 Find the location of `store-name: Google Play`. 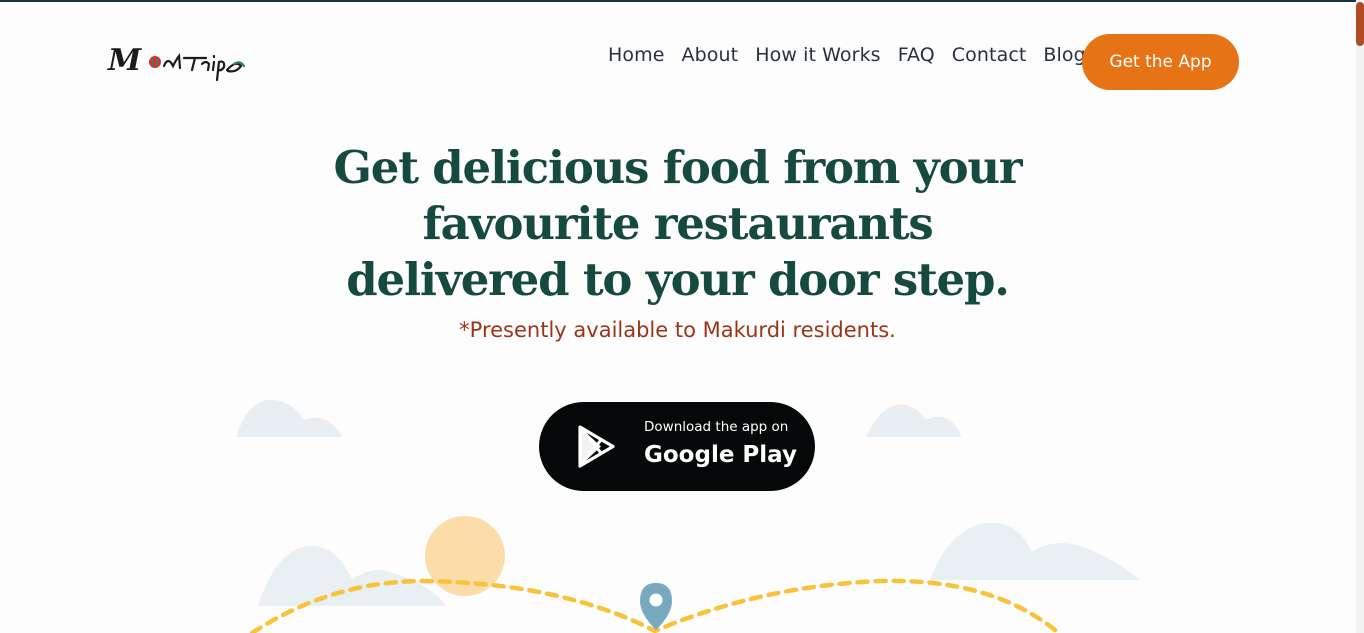

store-name: Google Play is located at coordinates (720, 455).